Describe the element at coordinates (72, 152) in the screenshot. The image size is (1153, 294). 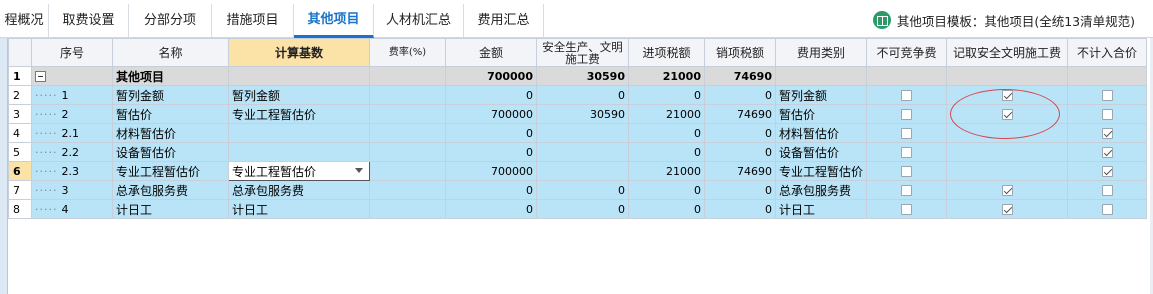
I see `cell-seq: ····· 2.2` at that location.